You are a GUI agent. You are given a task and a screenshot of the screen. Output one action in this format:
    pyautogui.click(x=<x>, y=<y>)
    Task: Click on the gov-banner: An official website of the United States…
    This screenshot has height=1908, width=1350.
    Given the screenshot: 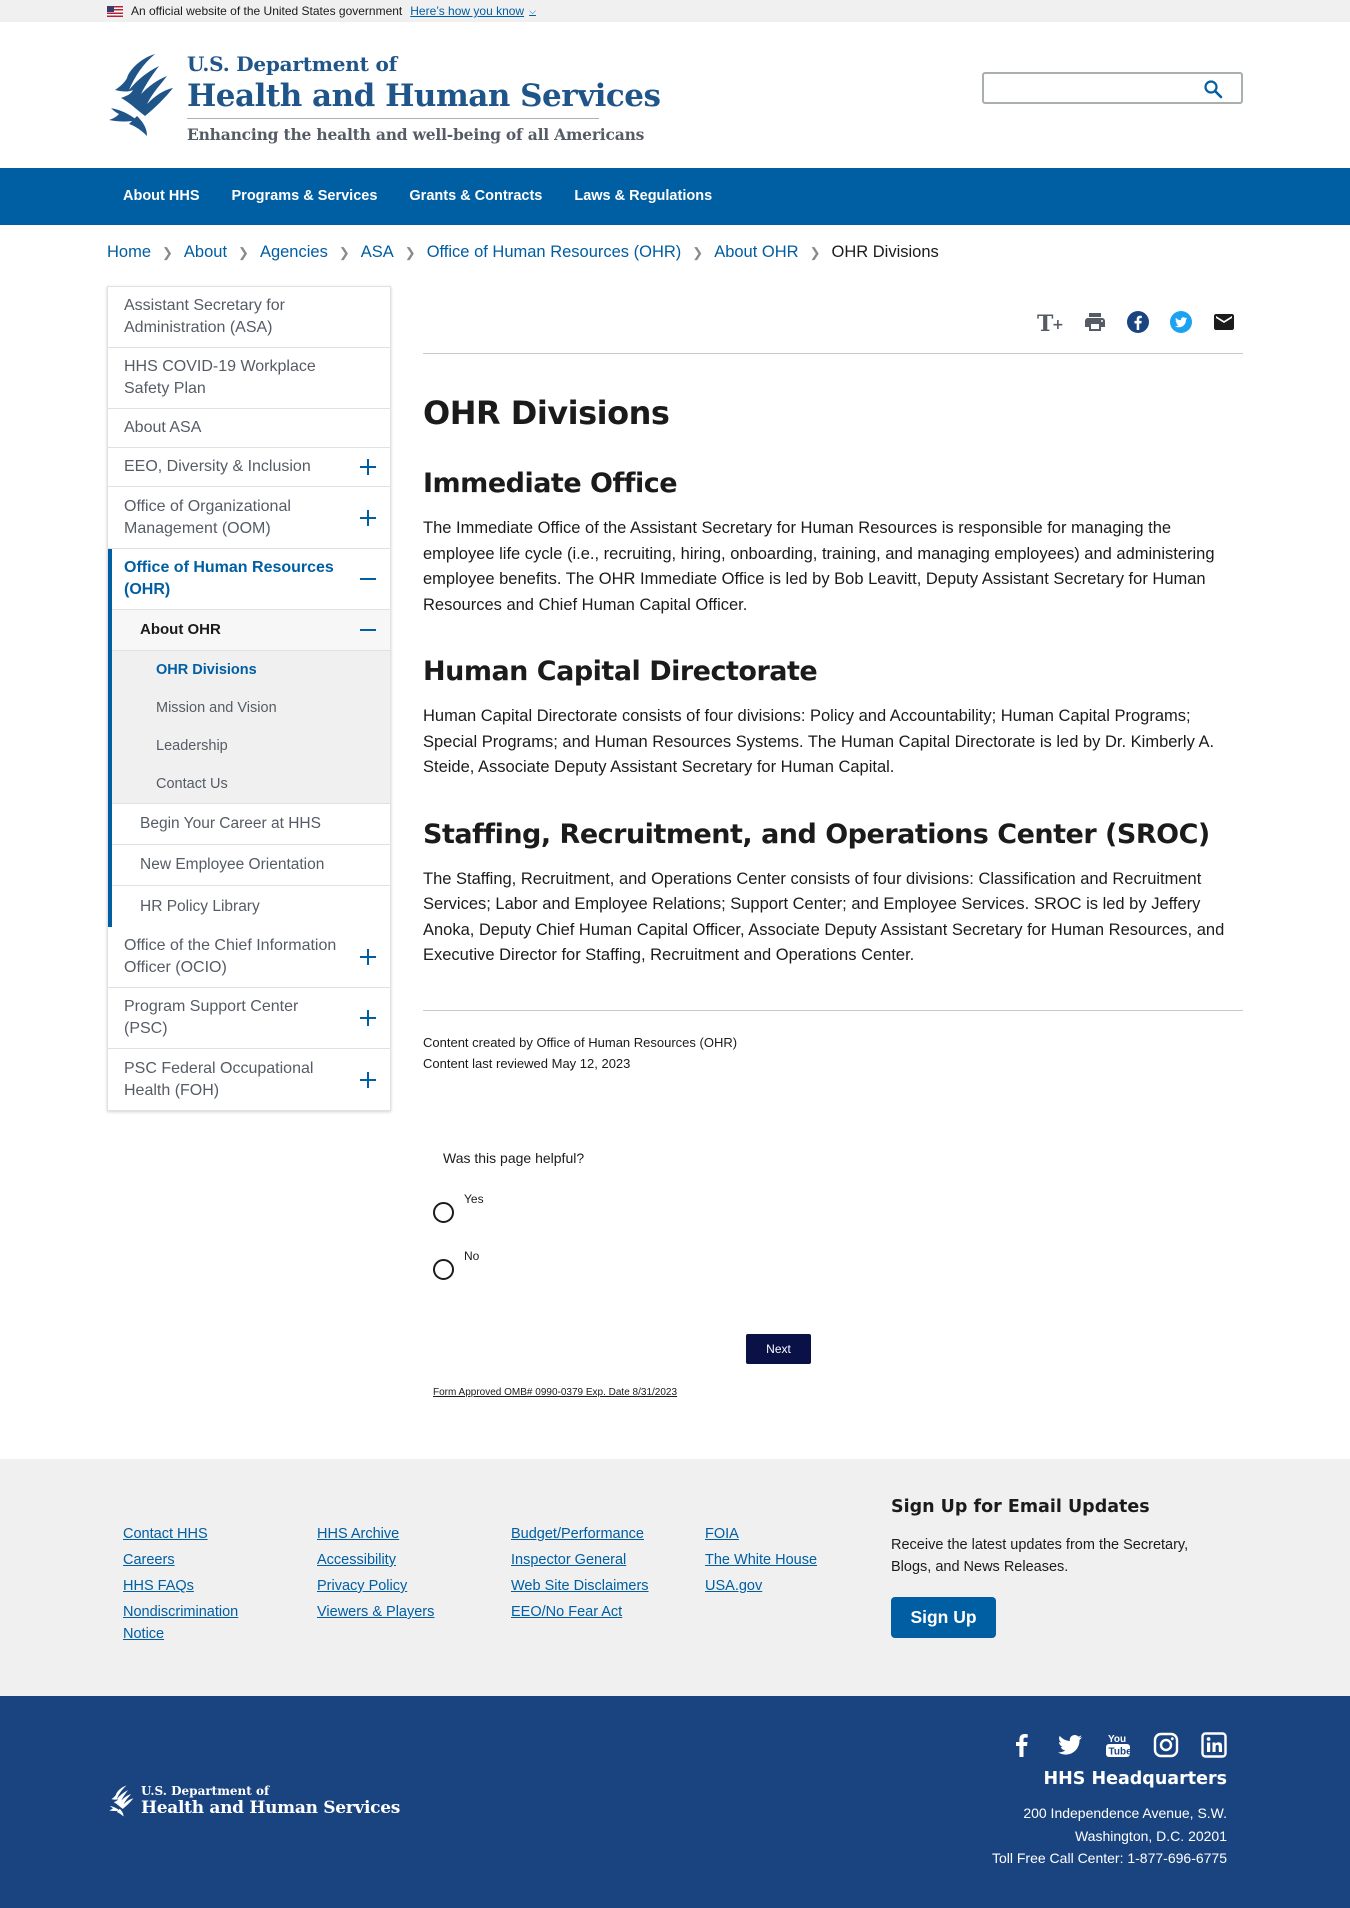 What is the action you would take?
    pyautogui.click(x=675, y=11)
    